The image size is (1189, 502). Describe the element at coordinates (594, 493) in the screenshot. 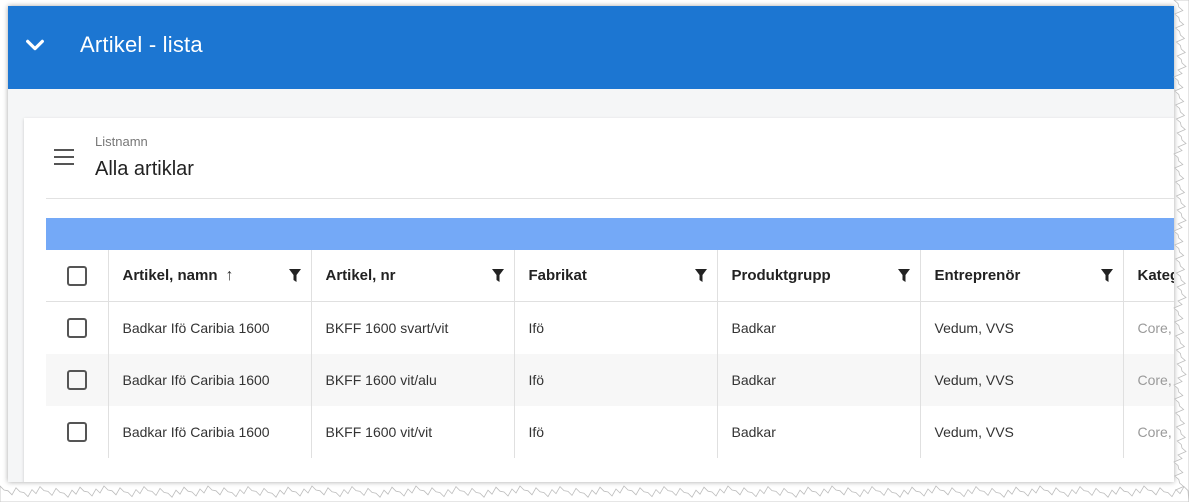

I see `torn-edge-bottom` at that location.